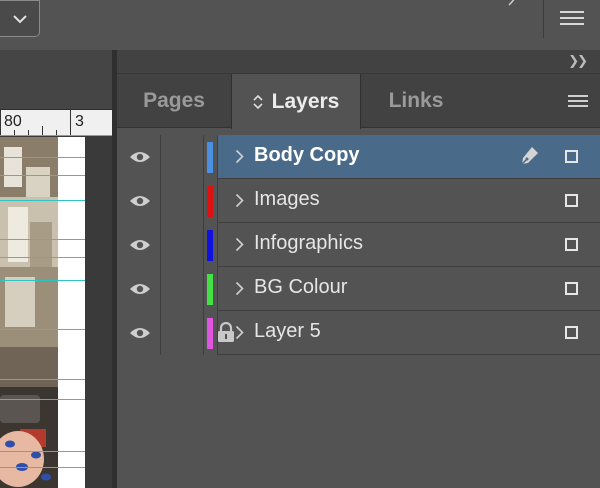  What do you see at coordinates (98, 312) in the screenshot?
I see `pasteboard` at bounding box center [98, 312].